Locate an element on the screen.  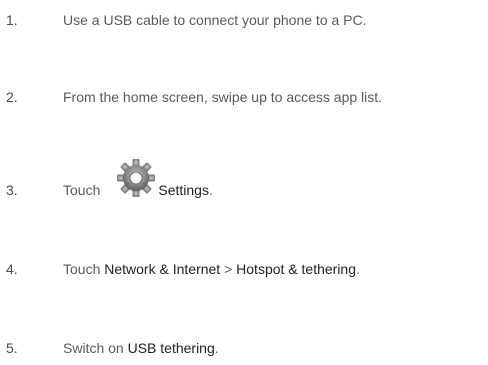
step-text: Touch Settings . is located at coordinates (138, 184).